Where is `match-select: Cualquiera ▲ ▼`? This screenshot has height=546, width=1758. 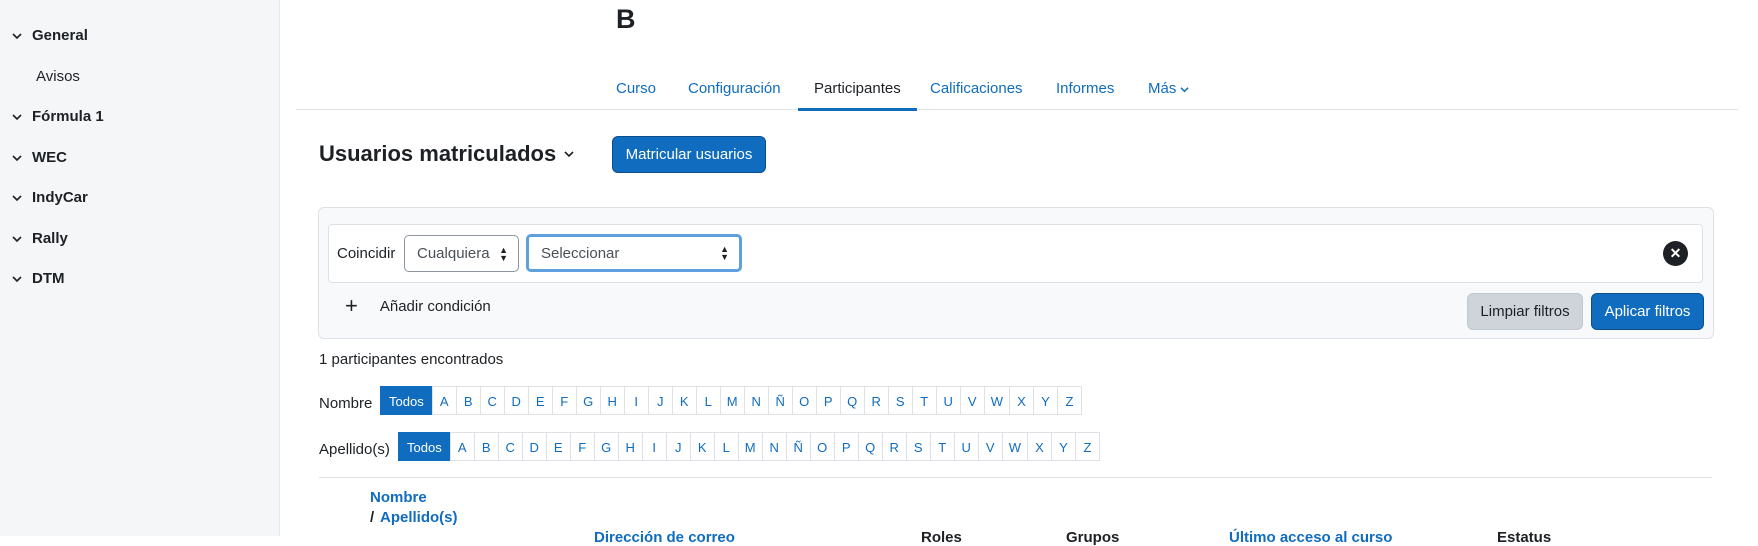
match-select: Cualquiera ▲ ▼ is located at coordinates (461, 253).